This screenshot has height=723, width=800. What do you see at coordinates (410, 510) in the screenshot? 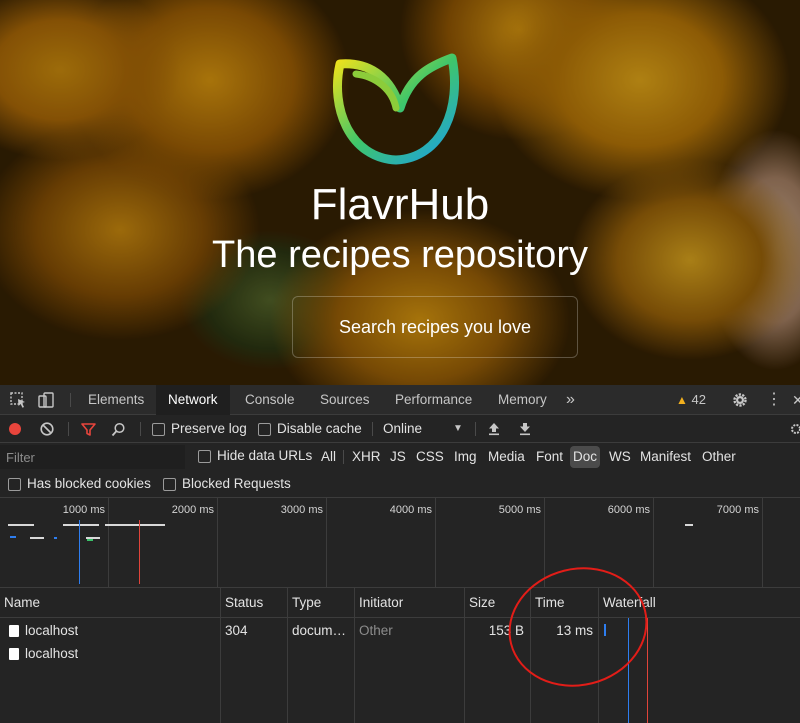
I see `tick-label: 4000 ms` at bounding box center [410, 510].